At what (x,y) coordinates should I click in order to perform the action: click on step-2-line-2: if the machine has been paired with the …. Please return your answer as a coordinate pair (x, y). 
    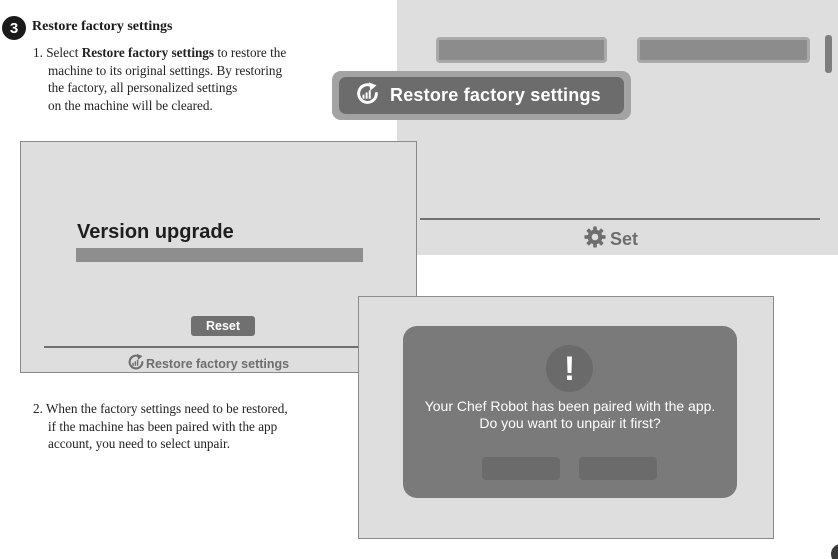
    Looking at the image, I should click on (163, 426).